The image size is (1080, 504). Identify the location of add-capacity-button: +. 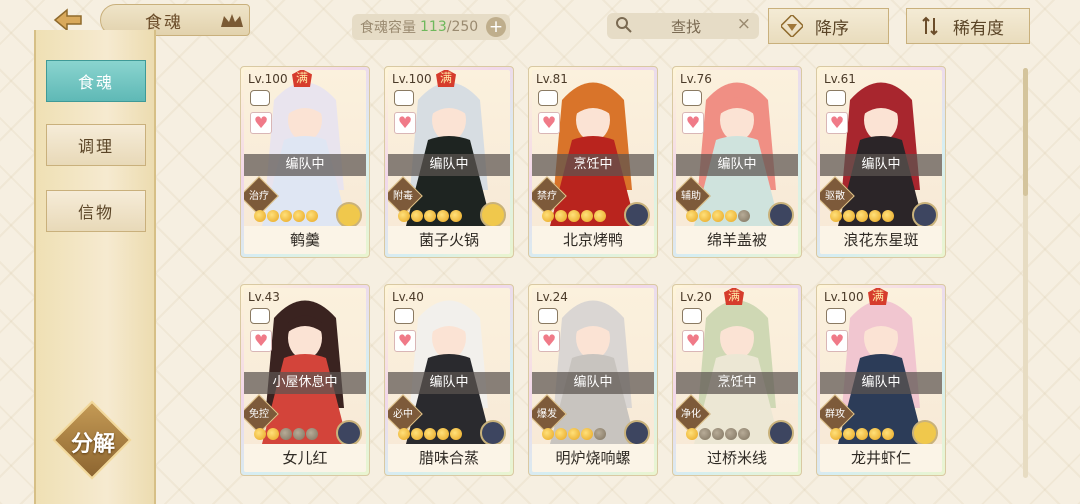
(496, 27).